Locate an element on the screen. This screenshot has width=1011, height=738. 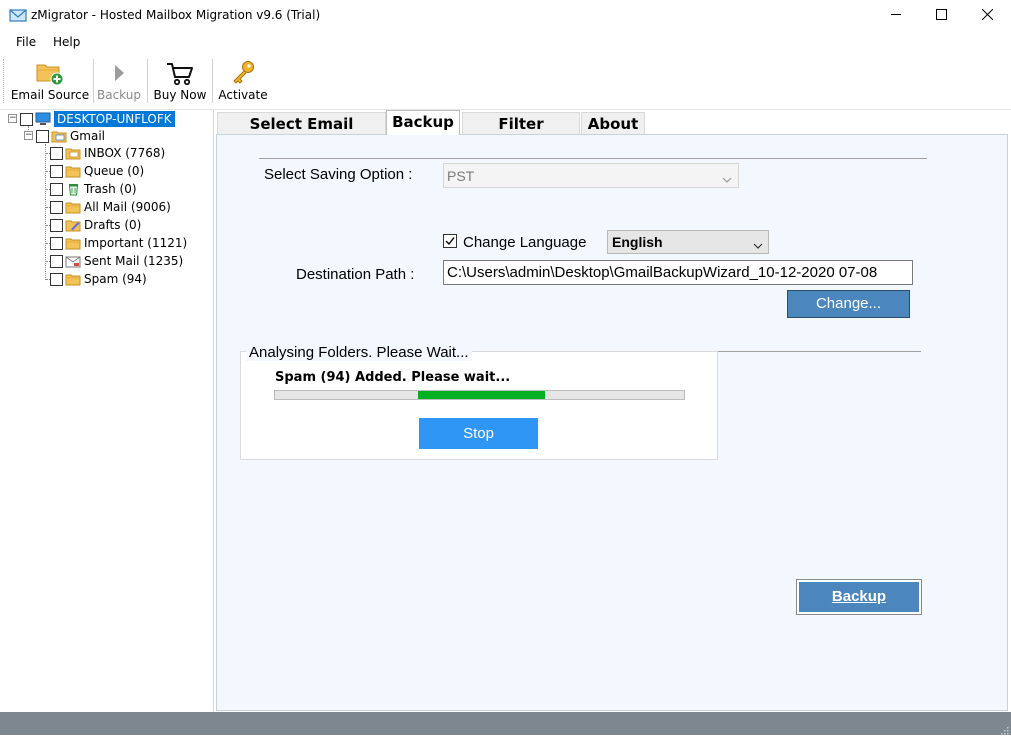
tab-filter-options: Filter Options is located at coordinates (521, 133).